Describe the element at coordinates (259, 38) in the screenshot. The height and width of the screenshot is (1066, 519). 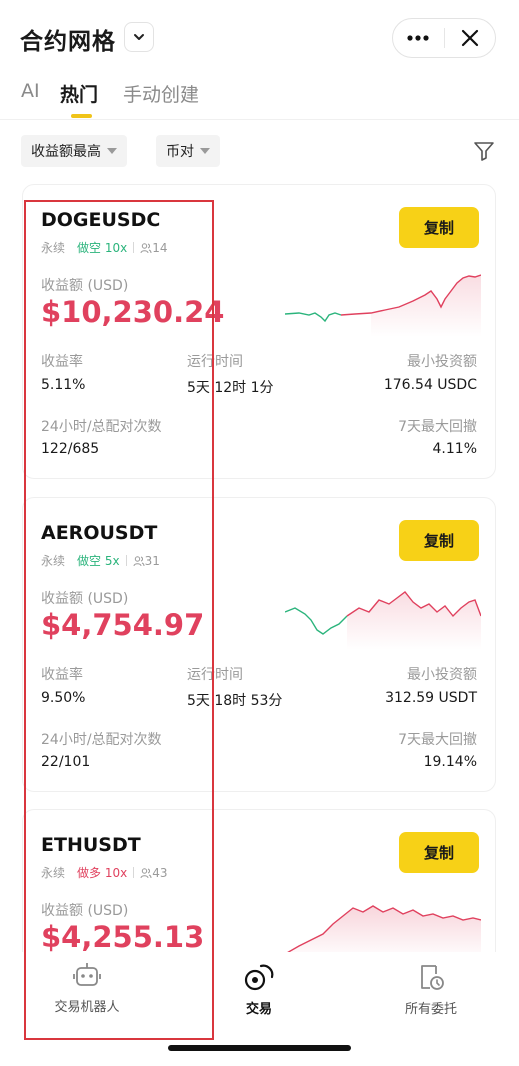
I see `header: 合约网格` at that location.